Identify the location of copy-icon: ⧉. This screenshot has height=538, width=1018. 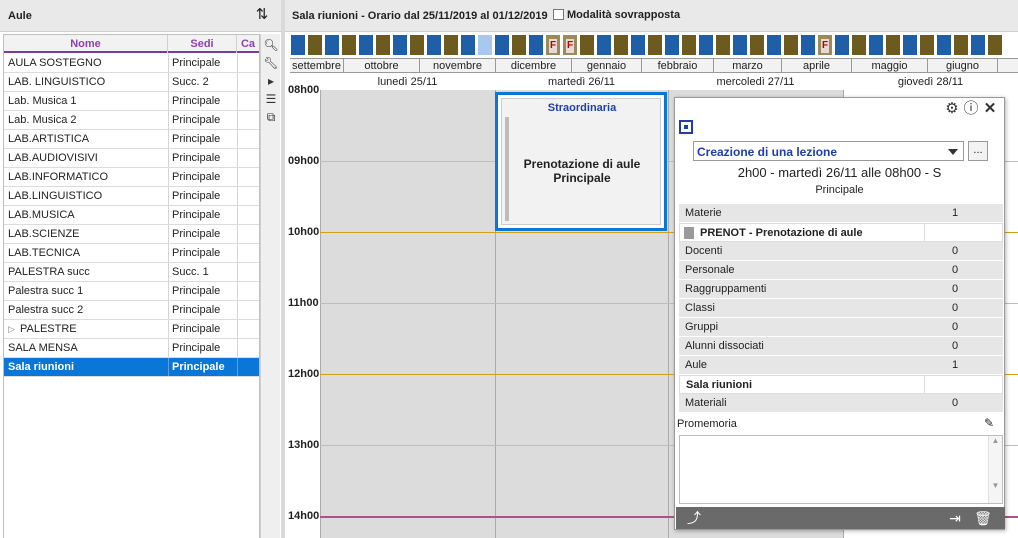
(271, 117).